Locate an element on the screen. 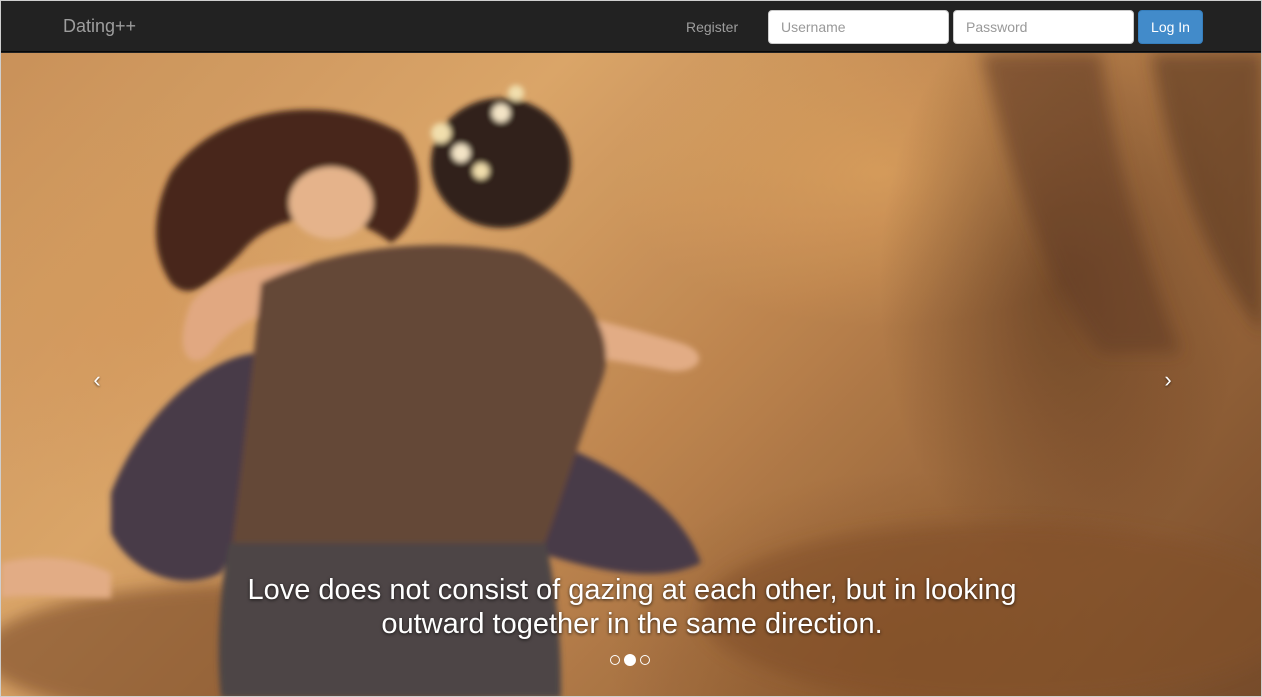  register-link: Register is located at coordinates (712, 27).